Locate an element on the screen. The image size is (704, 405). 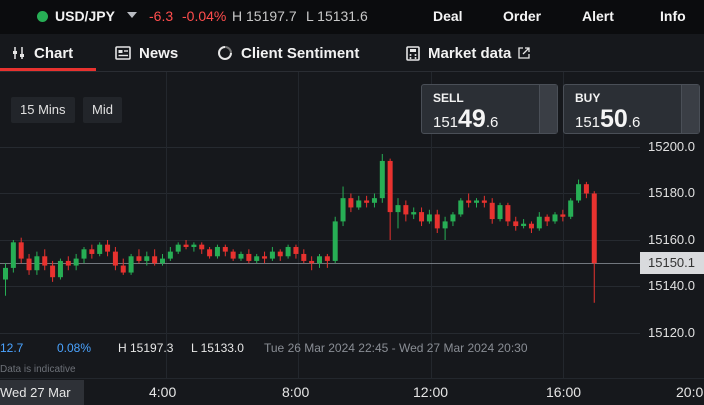
stat-change-percent: 0.08% is located at coordinates (74, 348).